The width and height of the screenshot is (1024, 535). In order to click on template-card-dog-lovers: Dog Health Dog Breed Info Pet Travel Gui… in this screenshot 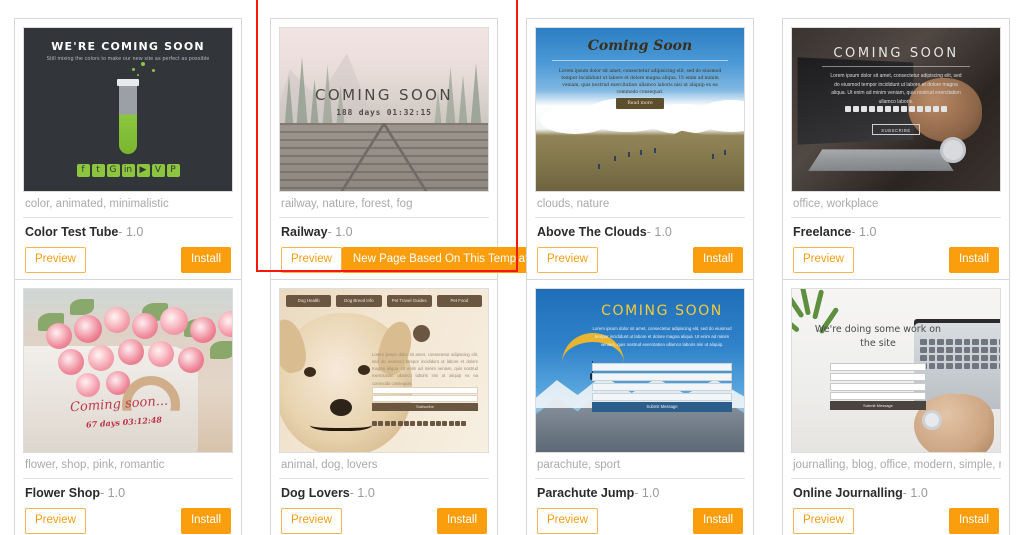, I will do `click(384, 407)`.